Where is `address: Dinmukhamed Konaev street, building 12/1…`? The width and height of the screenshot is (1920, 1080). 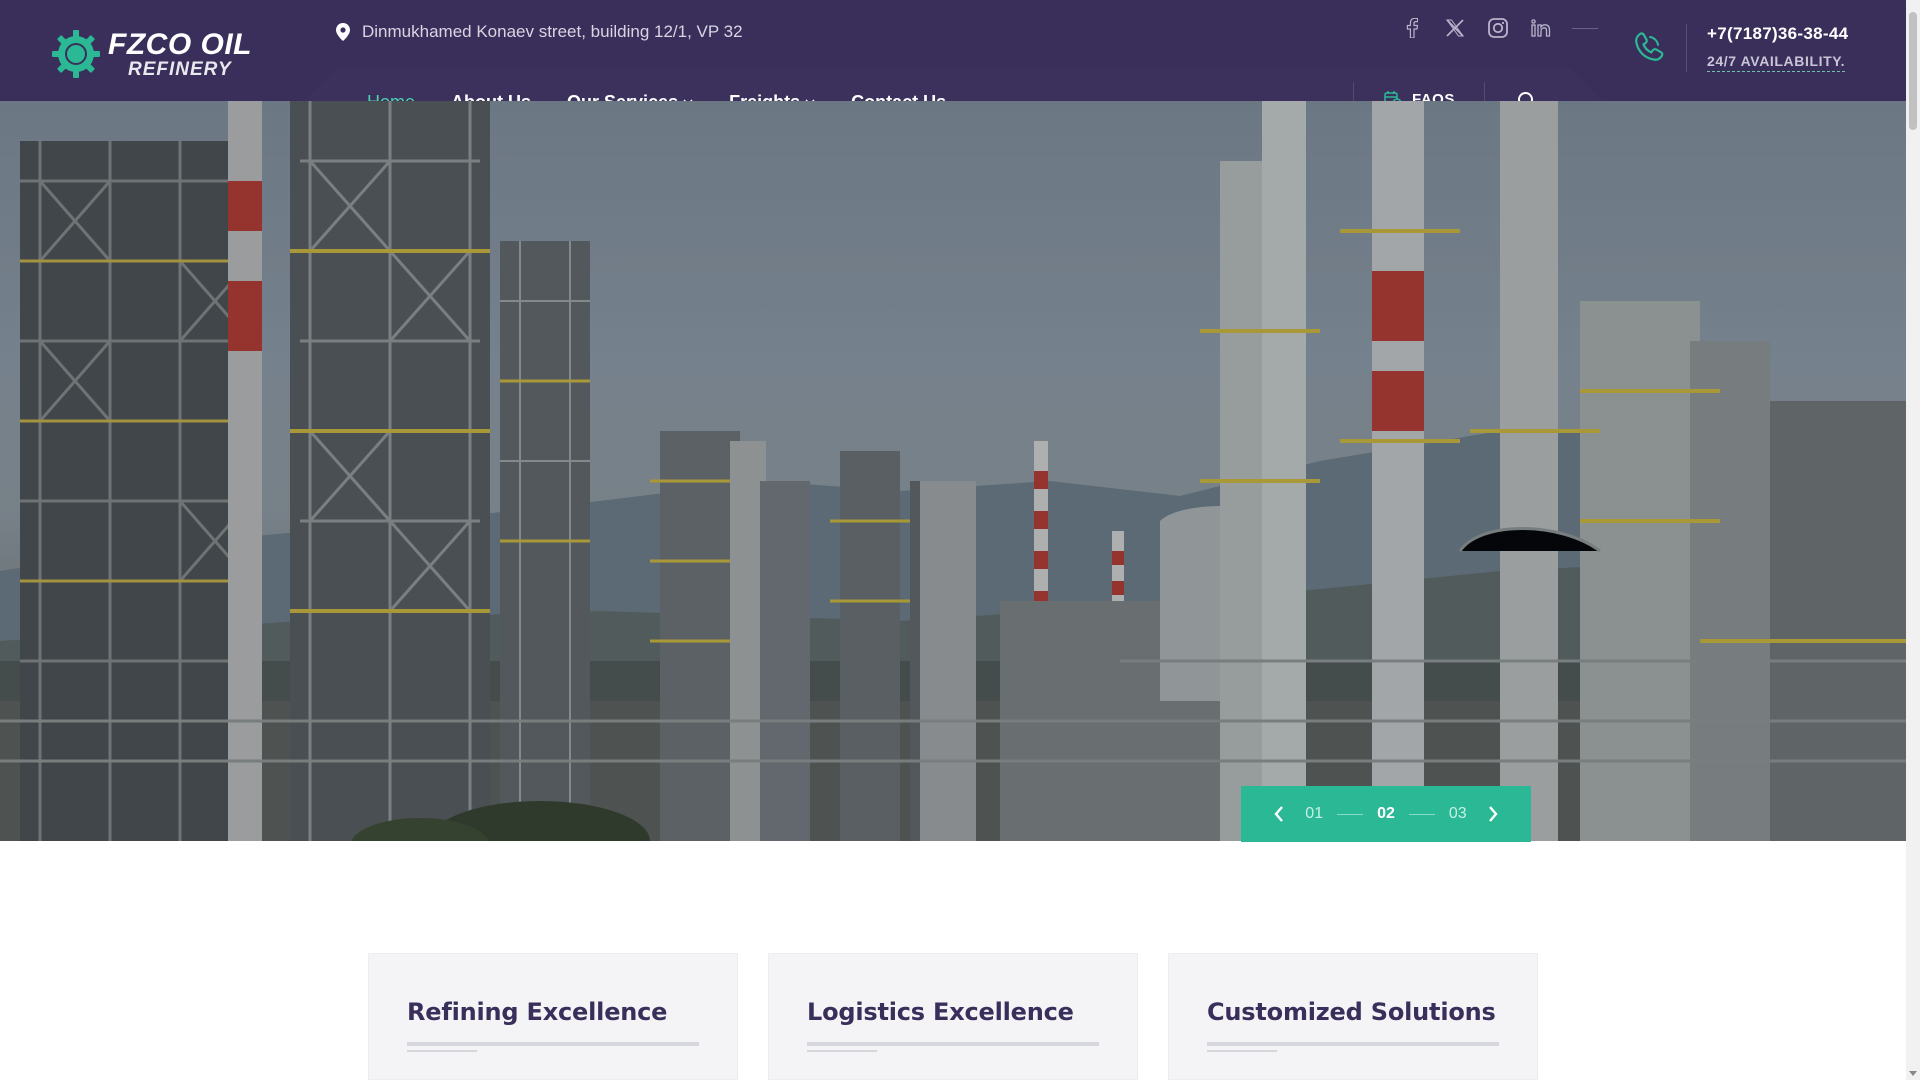 address: Dinmukhamed Konaev street, building 12/1… is located at coordinates (539, 32).